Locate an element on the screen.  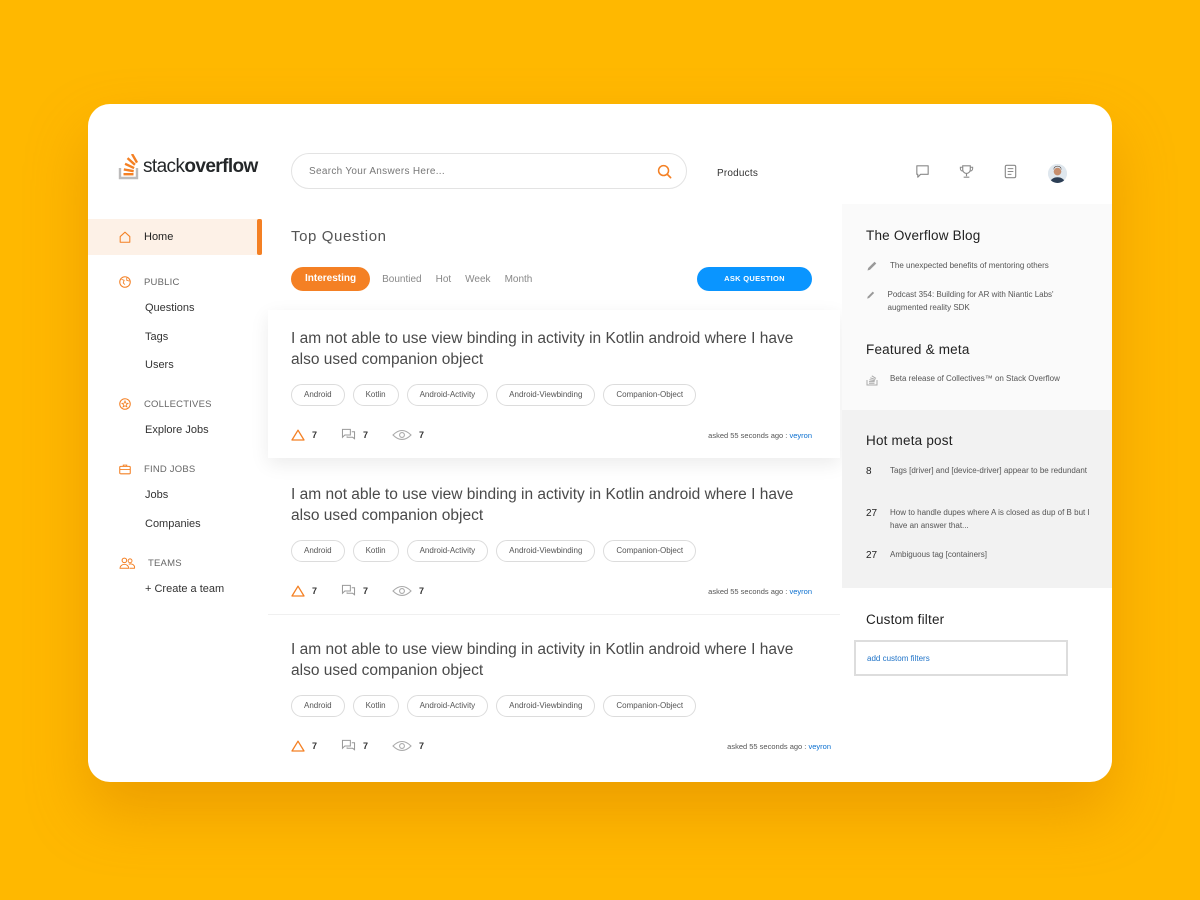
stackoverflow-logo: stackoverflow is located at coordinates (188, 167).